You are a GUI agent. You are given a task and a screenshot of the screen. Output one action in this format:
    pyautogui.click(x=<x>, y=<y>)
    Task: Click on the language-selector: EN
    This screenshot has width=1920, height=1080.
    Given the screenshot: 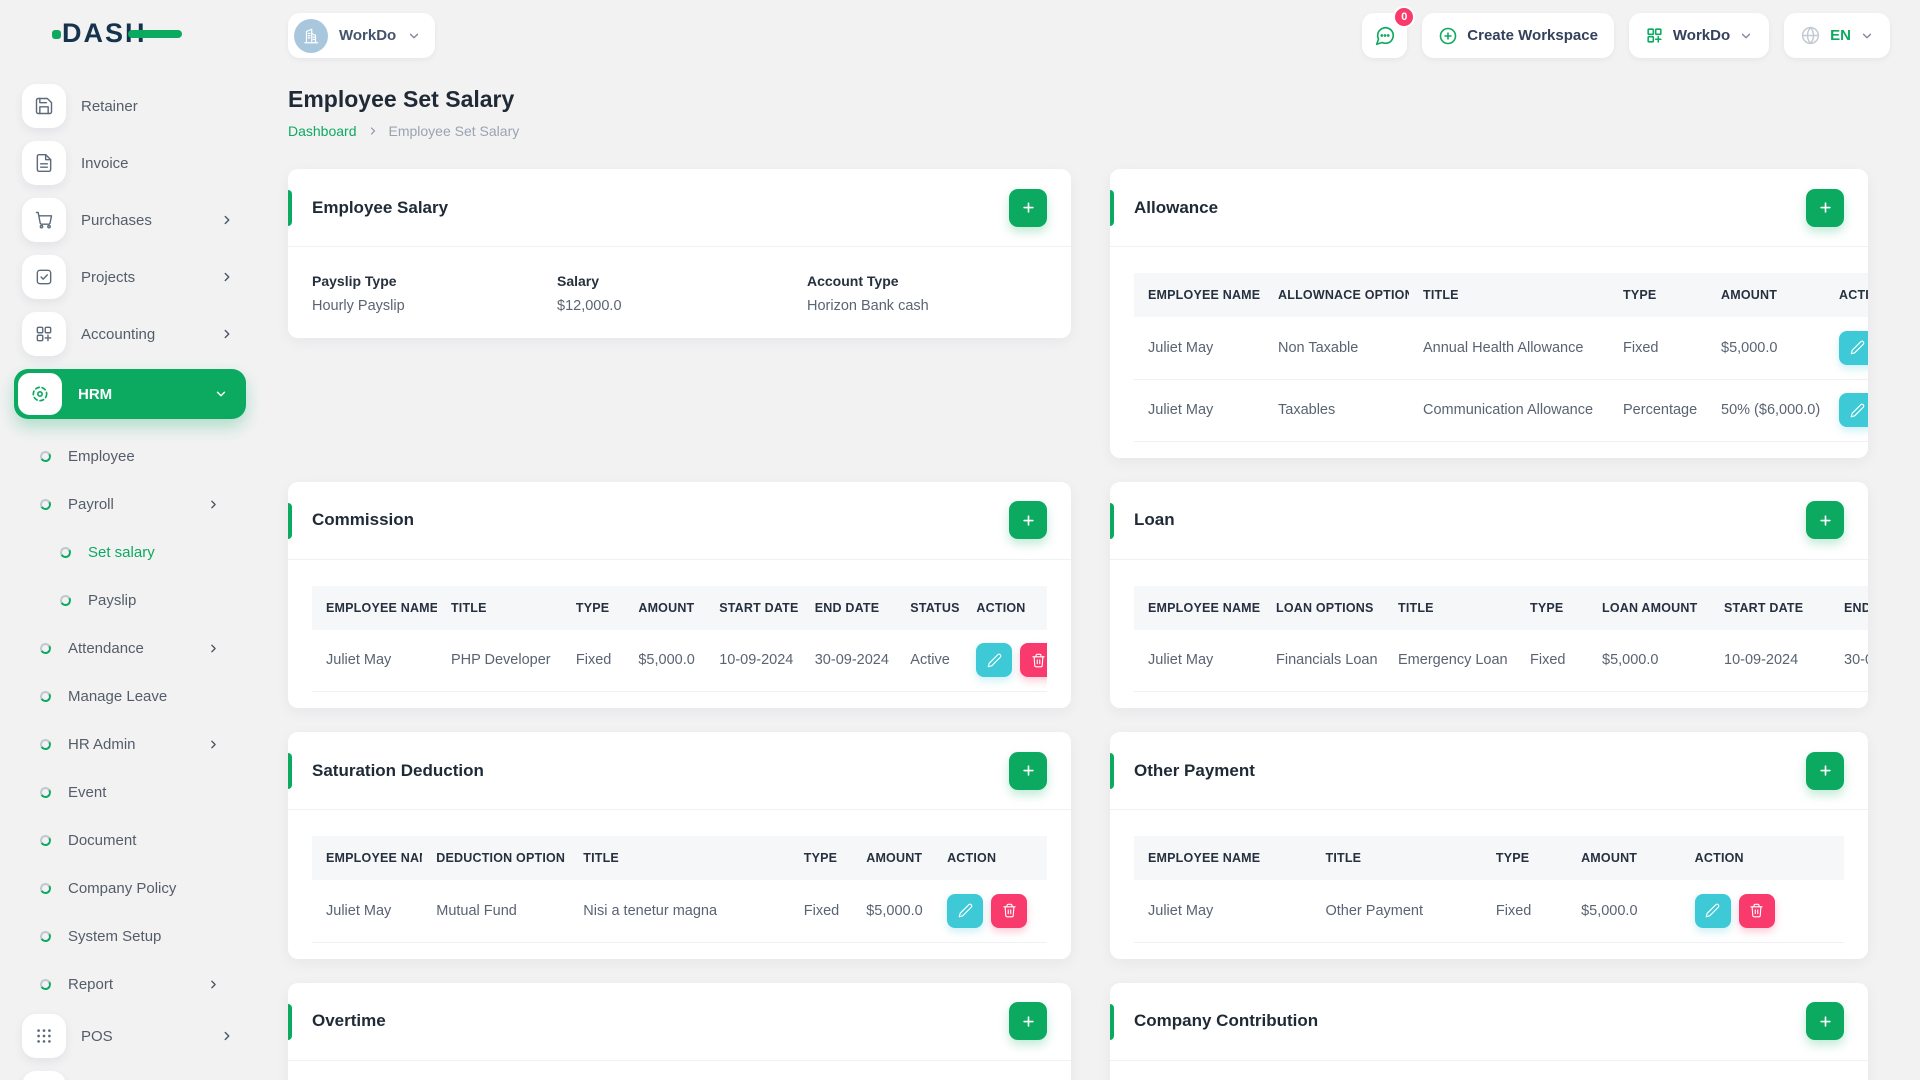 What is the action you would take?
    pyautogui.click(x=1837, y=35)
    